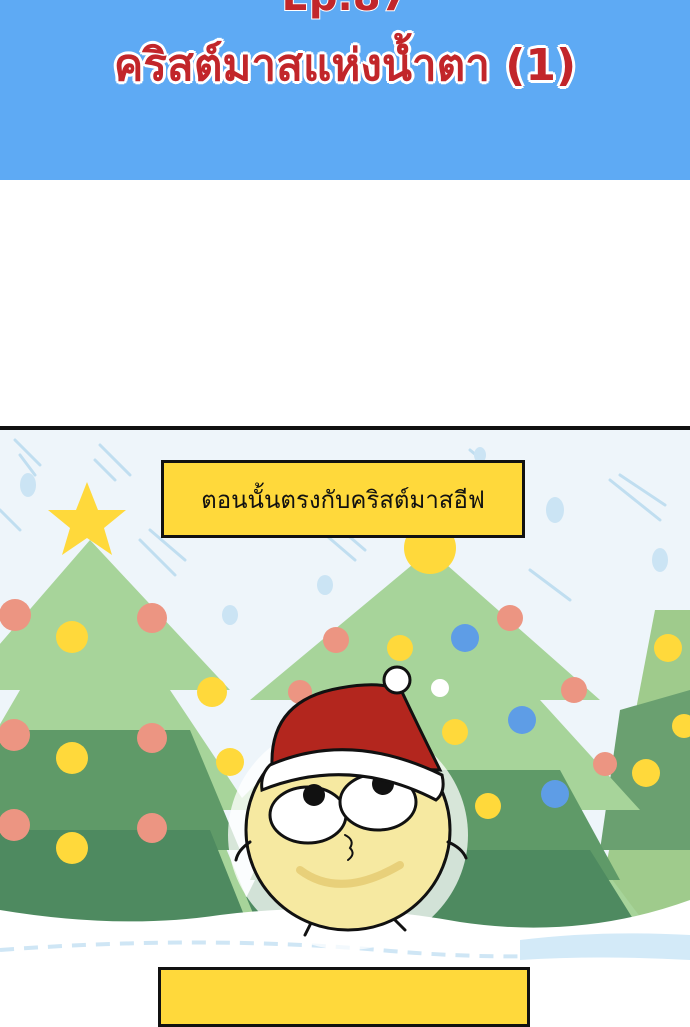 The height and width of the screenshot is (1027, 690). What do you see at coordinates (345, 10) in the screenshot?
I see `episode-number: Ep.87` at bounding box center [345, 10].